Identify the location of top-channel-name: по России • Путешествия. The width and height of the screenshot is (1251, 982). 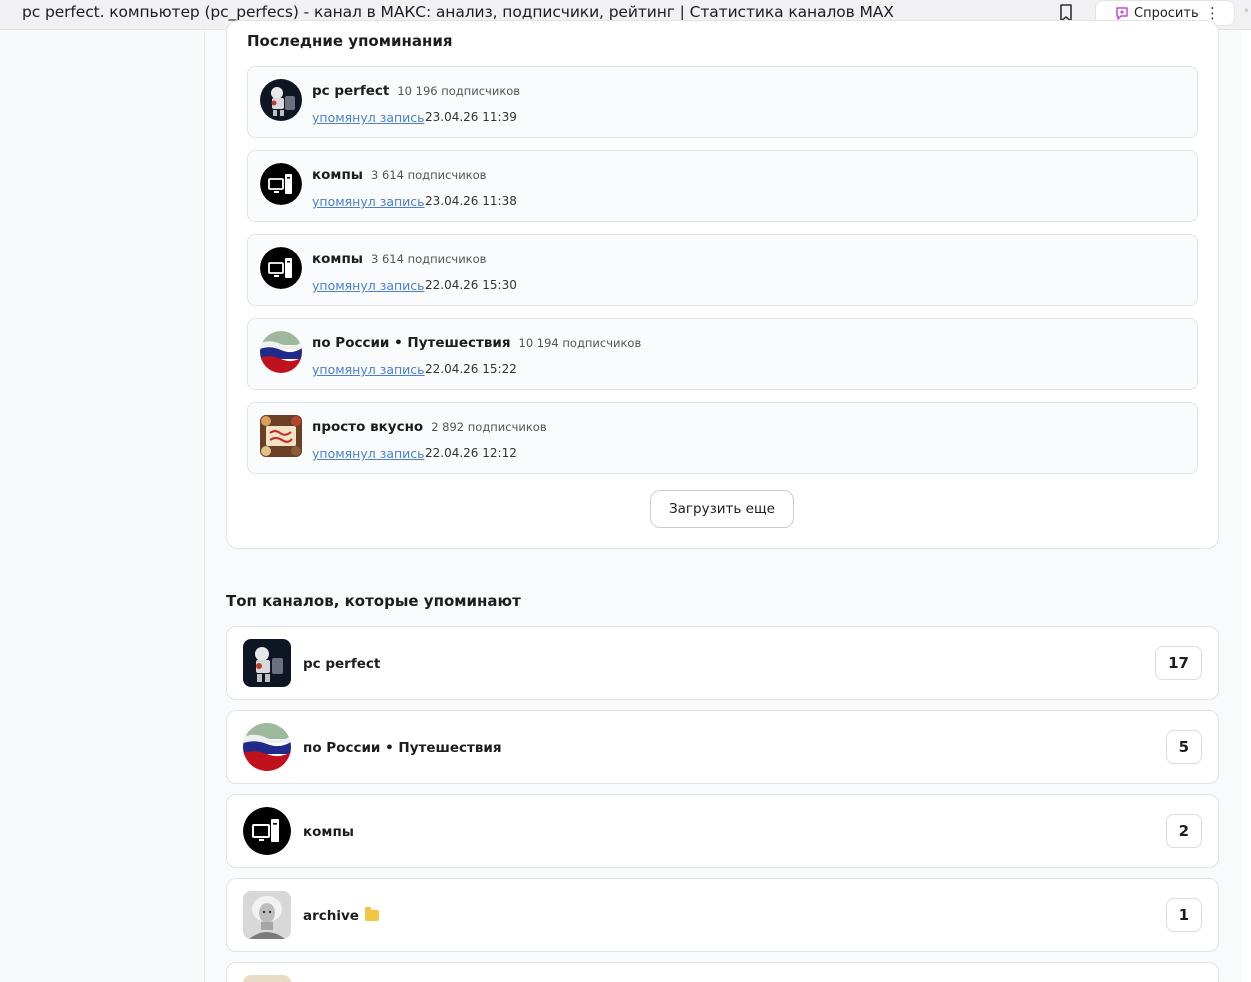
(402, 748).